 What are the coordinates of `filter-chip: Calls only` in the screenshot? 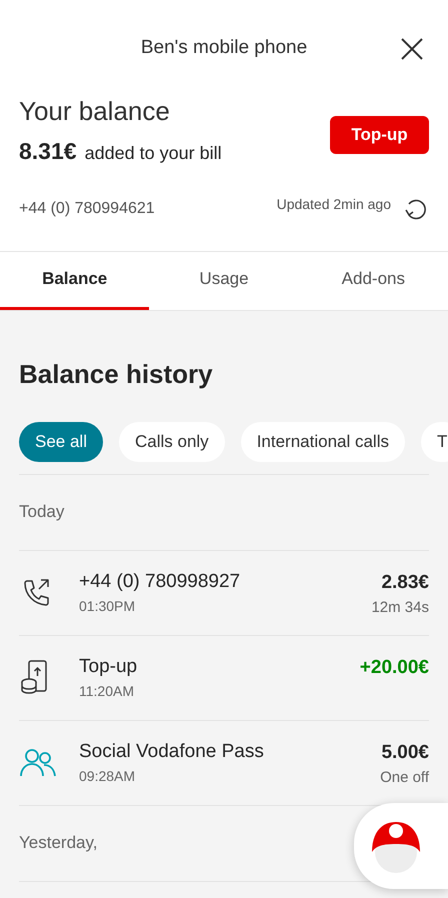 It's located at (171, 442).